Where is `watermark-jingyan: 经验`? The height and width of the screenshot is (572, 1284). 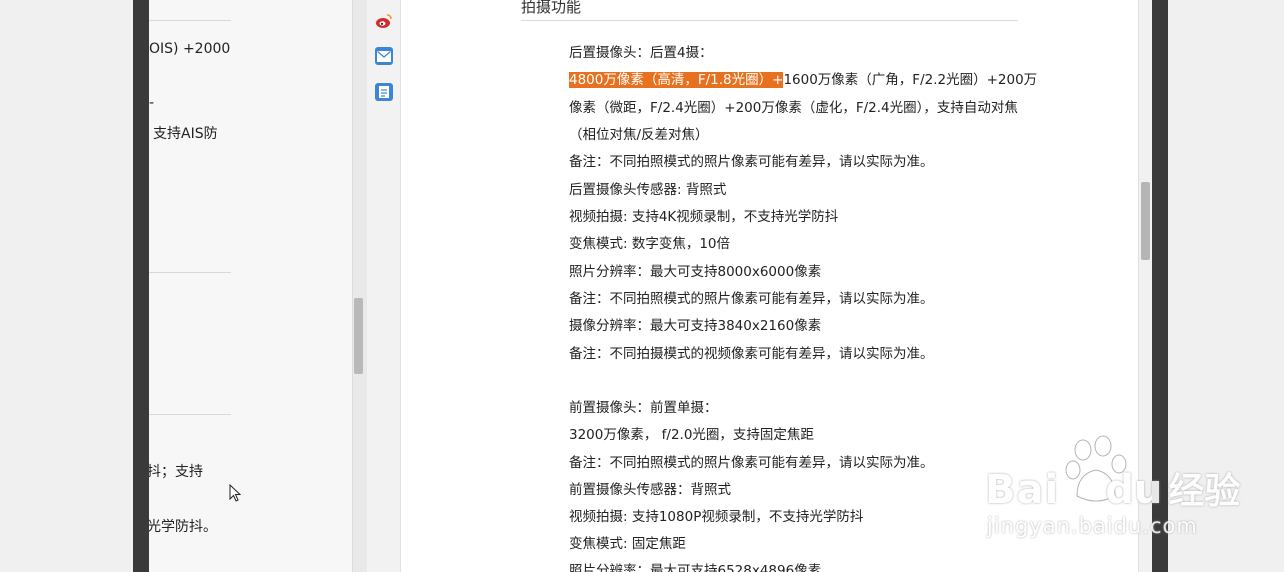
watermark-jingyan: 经验 is located at coordinates (1204, 491).